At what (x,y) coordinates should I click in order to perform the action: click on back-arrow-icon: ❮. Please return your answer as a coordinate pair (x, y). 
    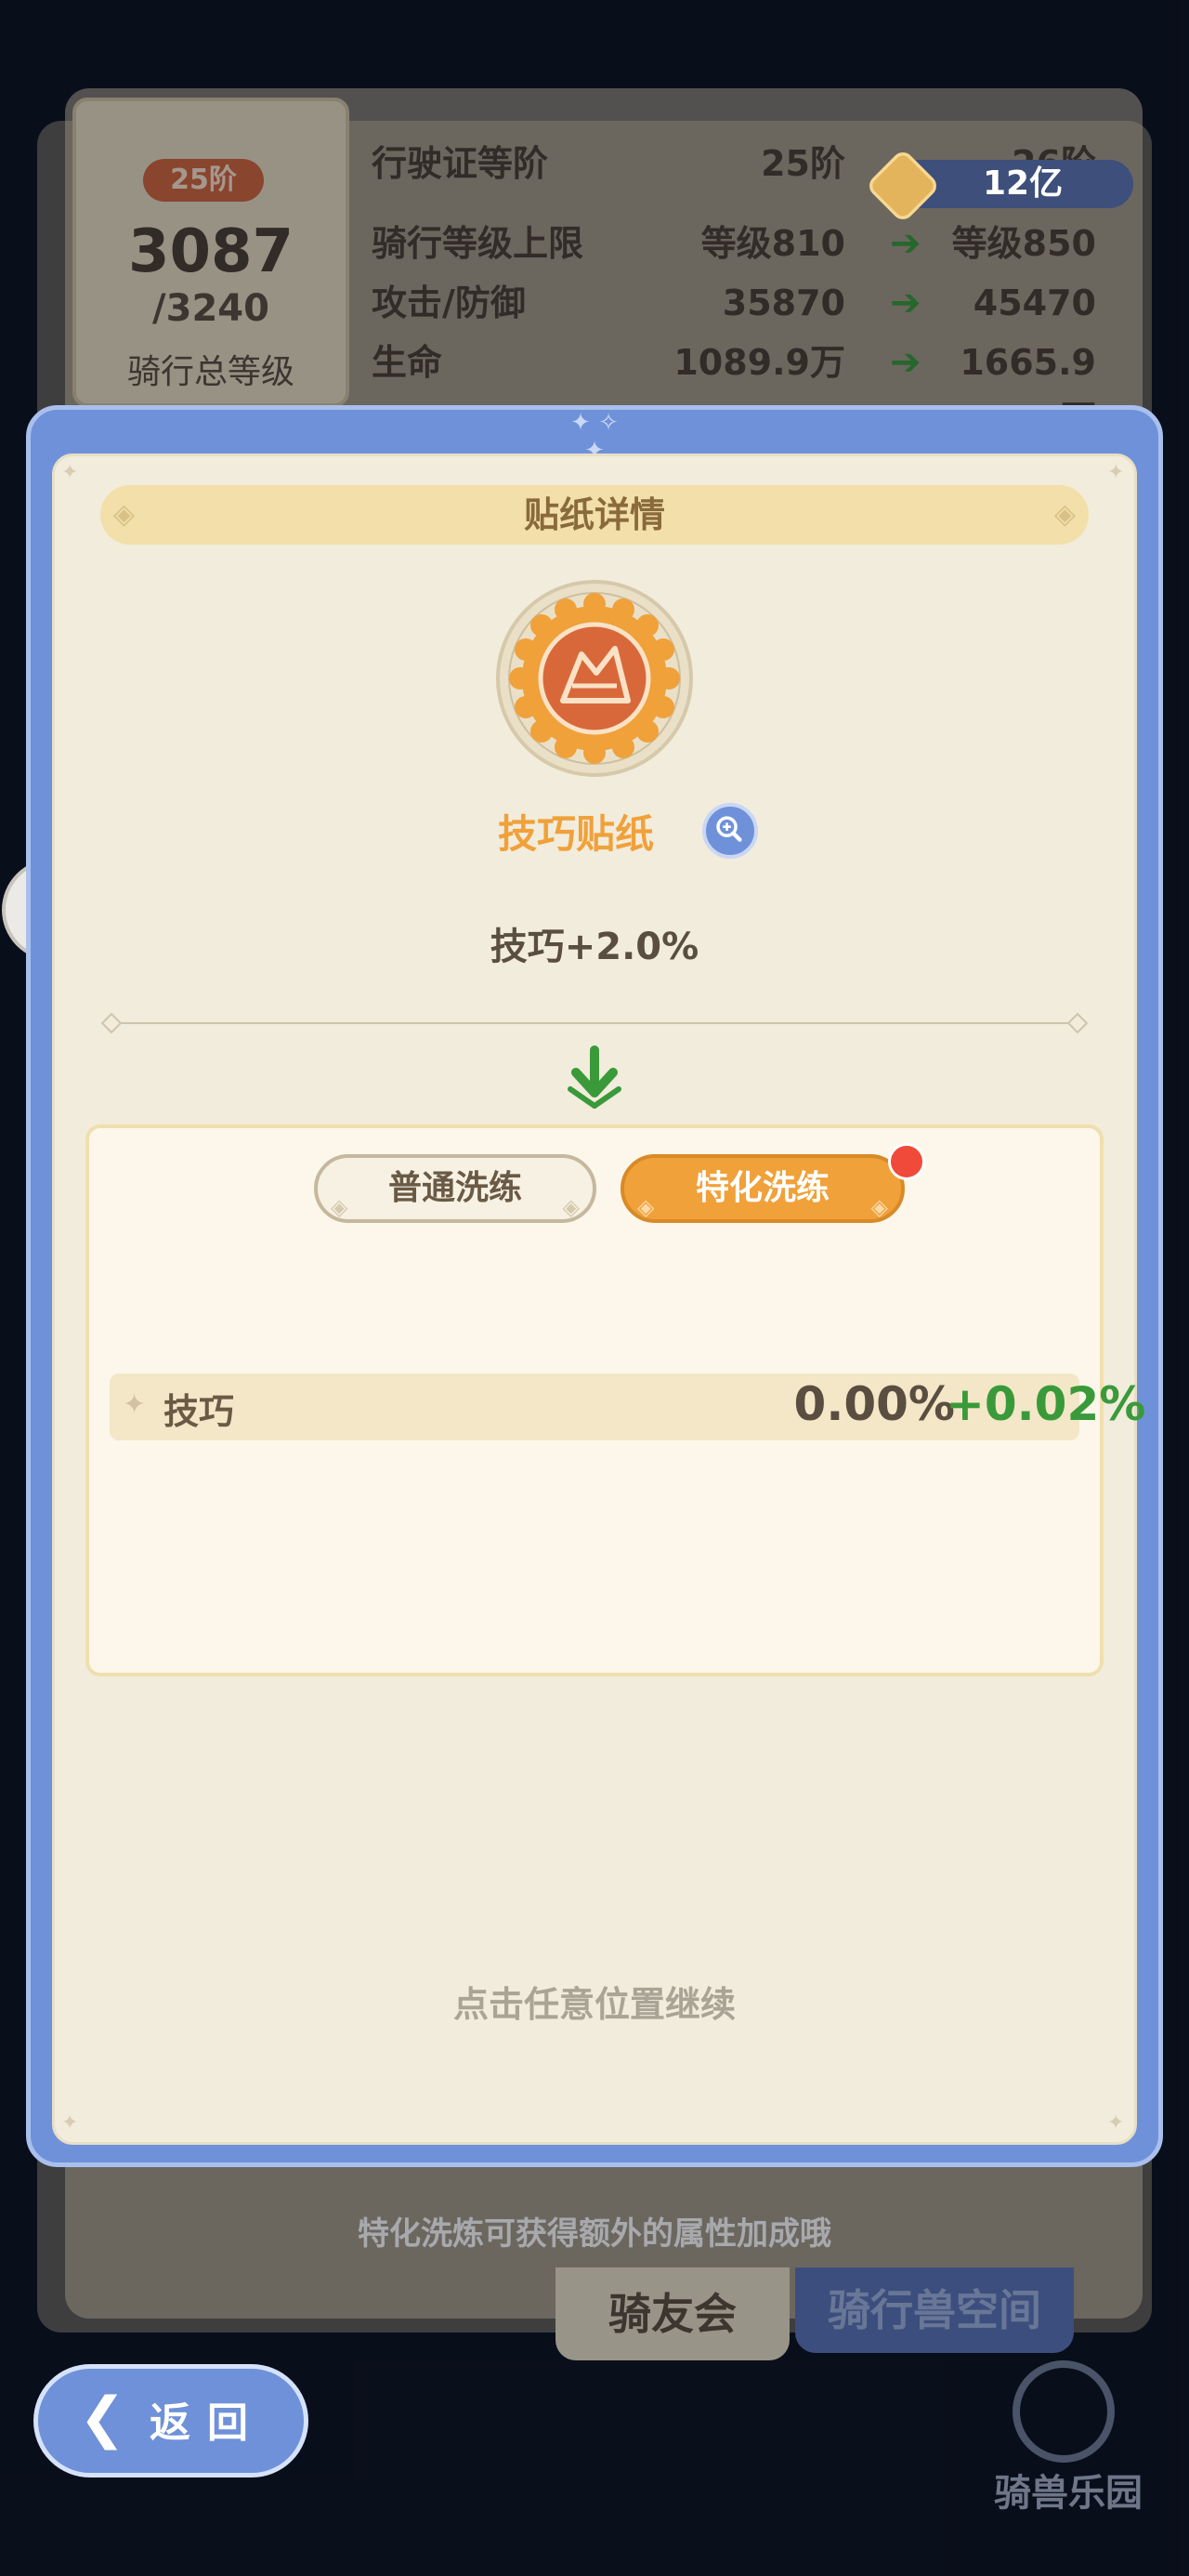
    Looking at the image, I should click on (103, 2418).